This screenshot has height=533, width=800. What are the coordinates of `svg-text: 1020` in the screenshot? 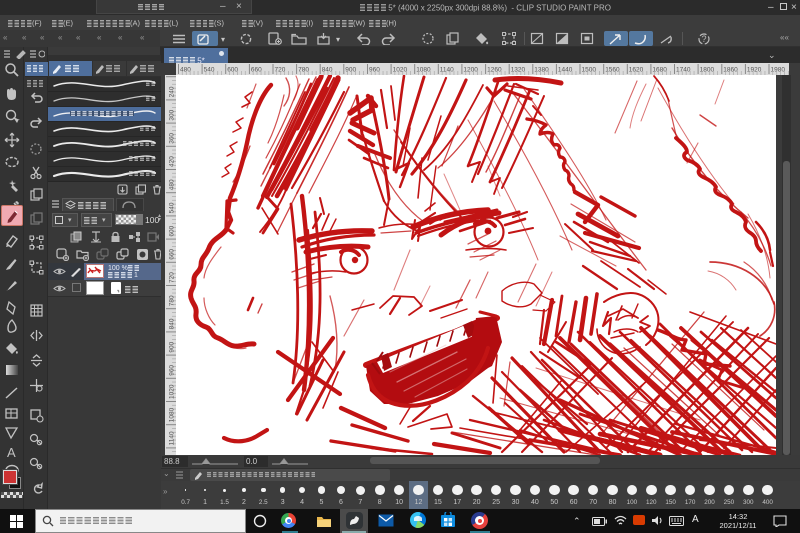 It's located at (172, 391).